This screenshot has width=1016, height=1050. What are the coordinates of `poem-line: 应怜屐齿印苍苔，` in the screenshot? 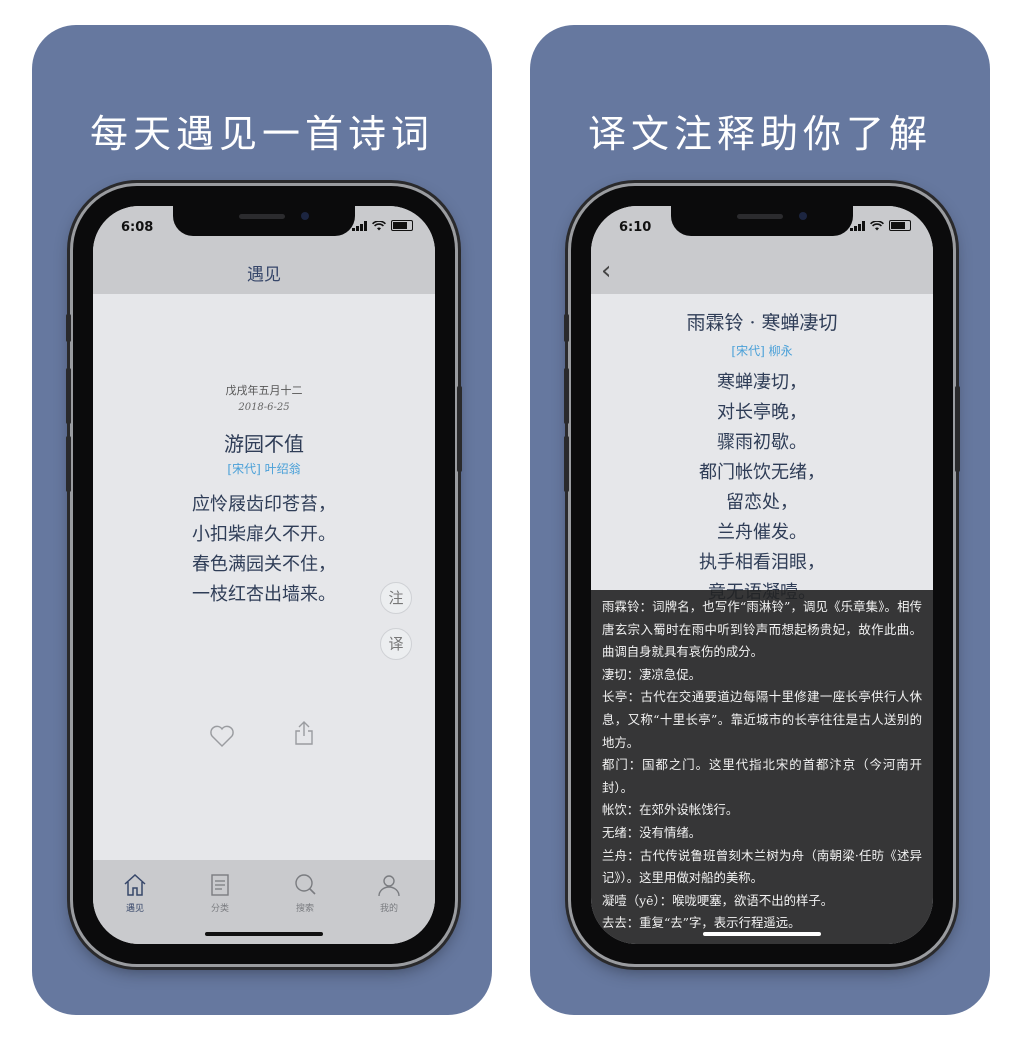 It's located at (264, 504).